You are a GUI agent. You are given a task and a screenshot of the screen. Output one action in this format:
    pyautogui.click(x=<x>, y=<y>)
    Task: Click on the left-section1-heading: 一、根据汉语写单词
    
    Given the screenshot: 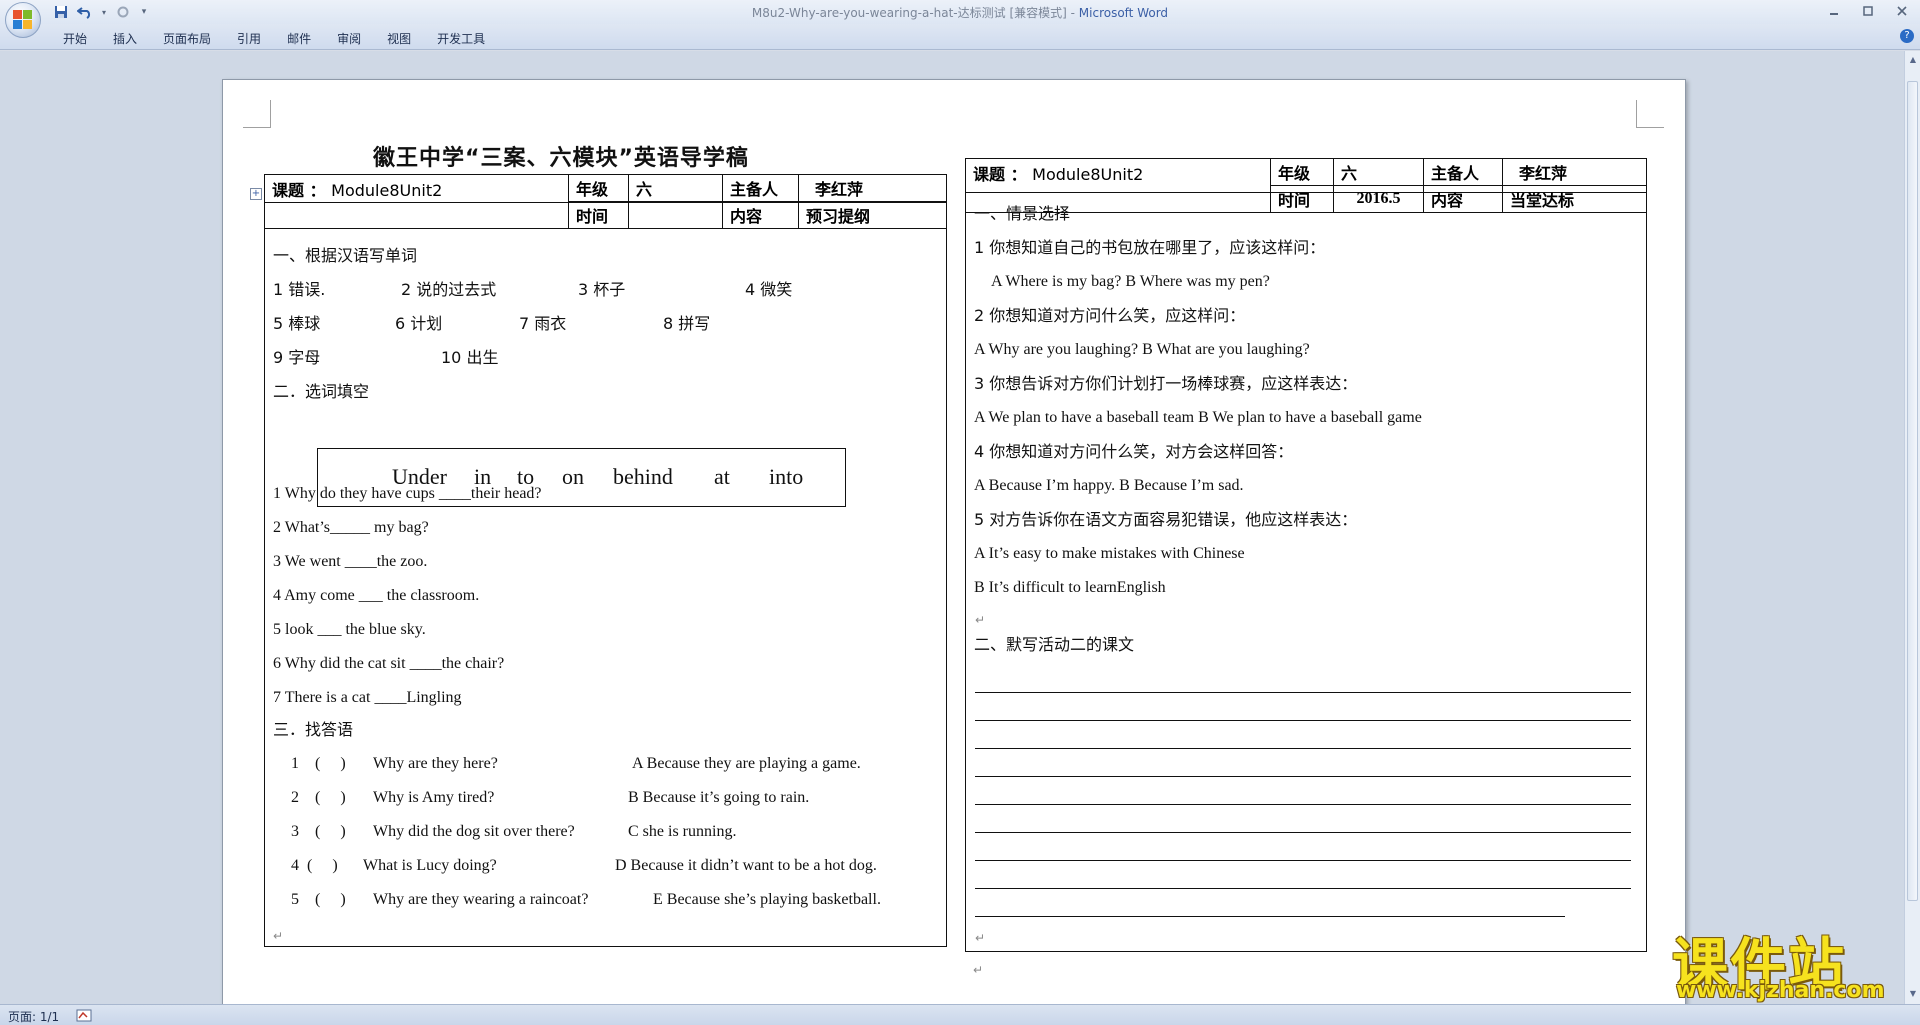 What is the action you would take?
    pyautogui.click(x=345, y=255)
    